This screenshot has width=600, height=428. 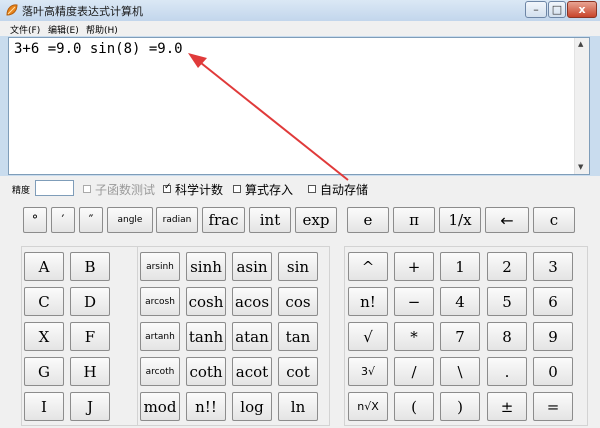 I want to click on acot-button: acot, so click(x=252, y=371).